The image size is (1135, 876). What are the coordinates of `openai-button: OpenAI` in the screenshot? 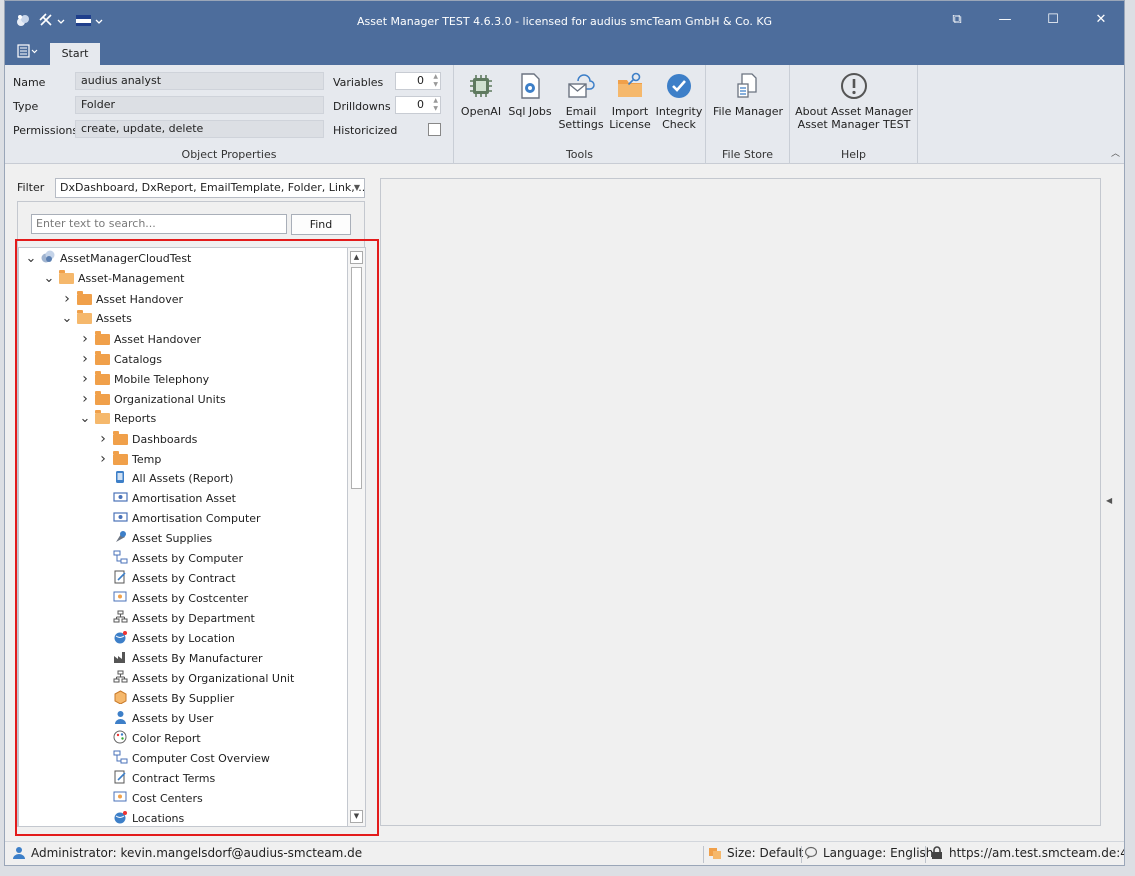 It's located at (481, 94).